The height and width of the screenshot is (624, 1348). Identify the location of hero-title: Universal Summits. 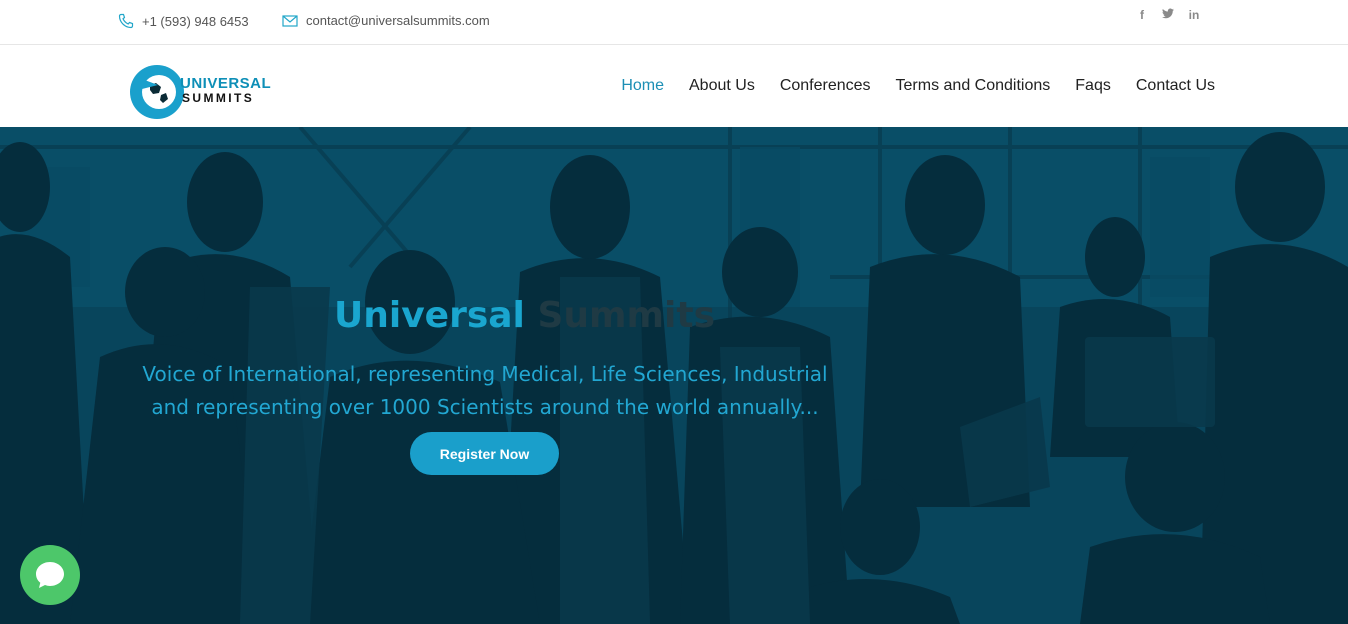
(524, 315).